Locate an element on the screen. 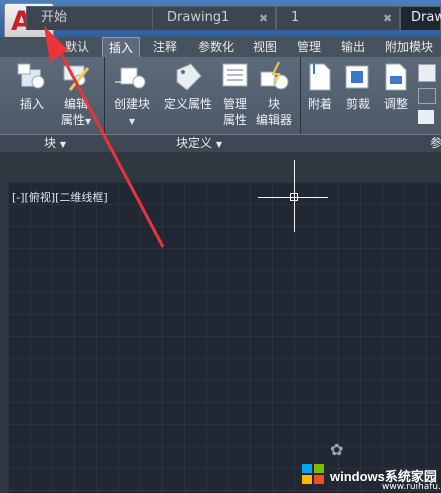  block-editor-icon is located at coordinates (274, 75).